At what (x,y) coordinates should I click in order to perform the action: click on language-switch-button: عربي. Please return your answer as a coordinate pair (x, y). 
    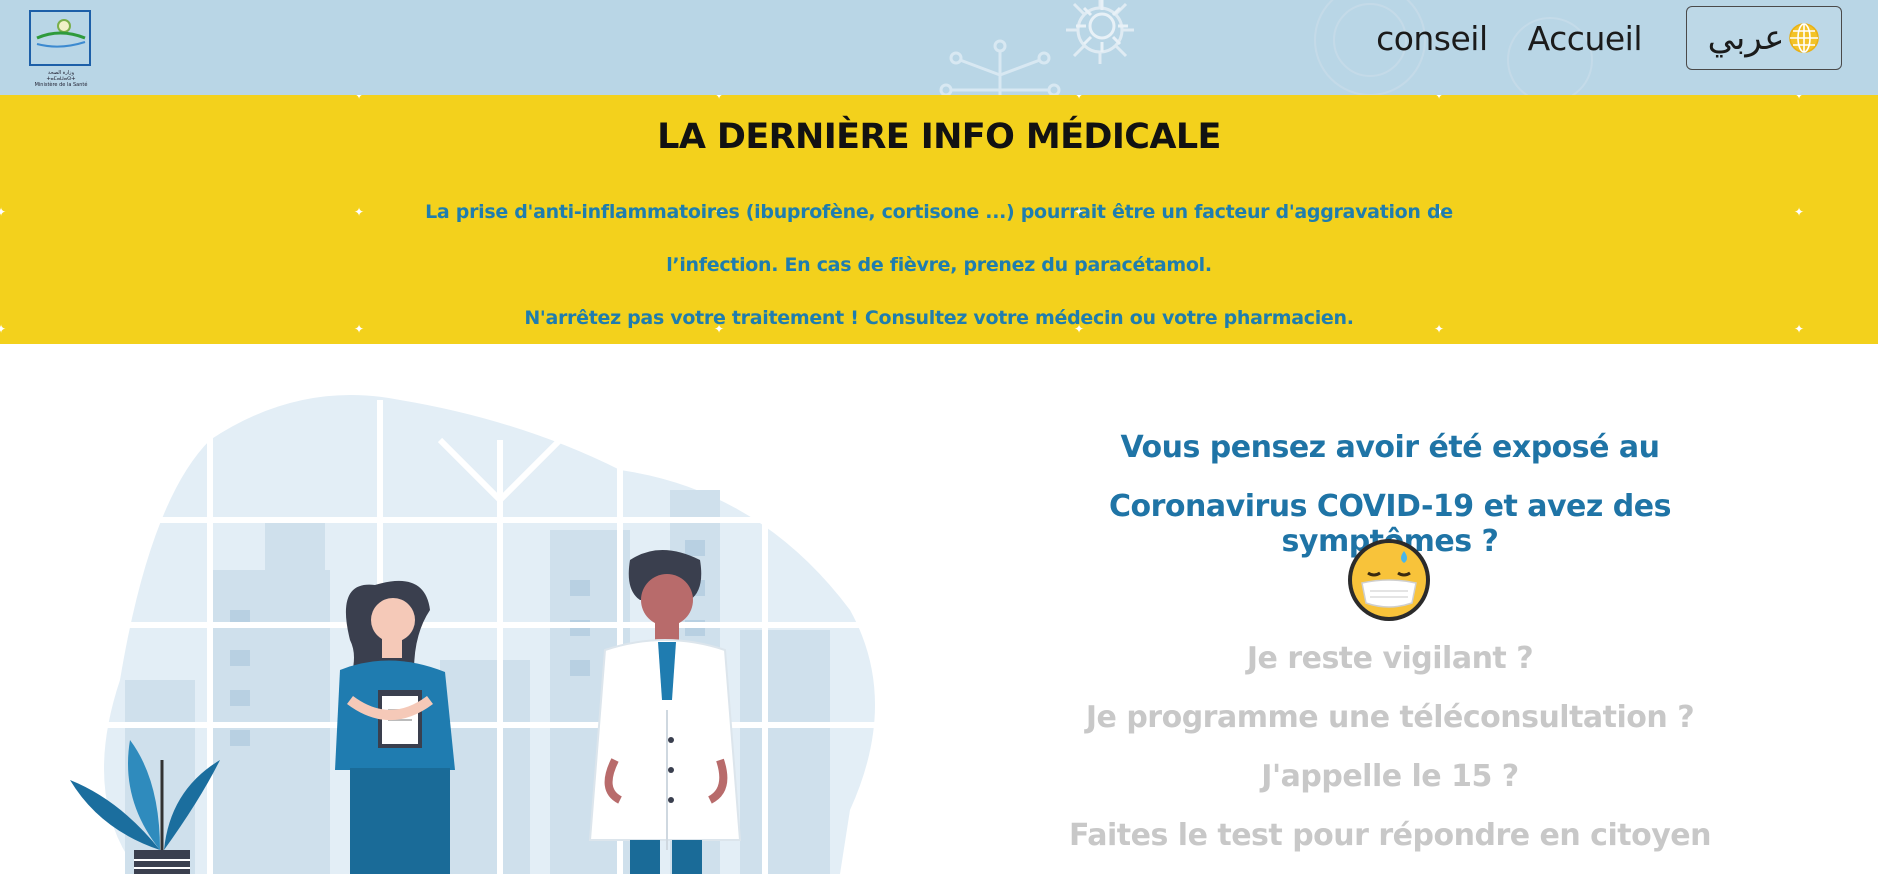
    Looking at the image, I should click on (1764, 38).